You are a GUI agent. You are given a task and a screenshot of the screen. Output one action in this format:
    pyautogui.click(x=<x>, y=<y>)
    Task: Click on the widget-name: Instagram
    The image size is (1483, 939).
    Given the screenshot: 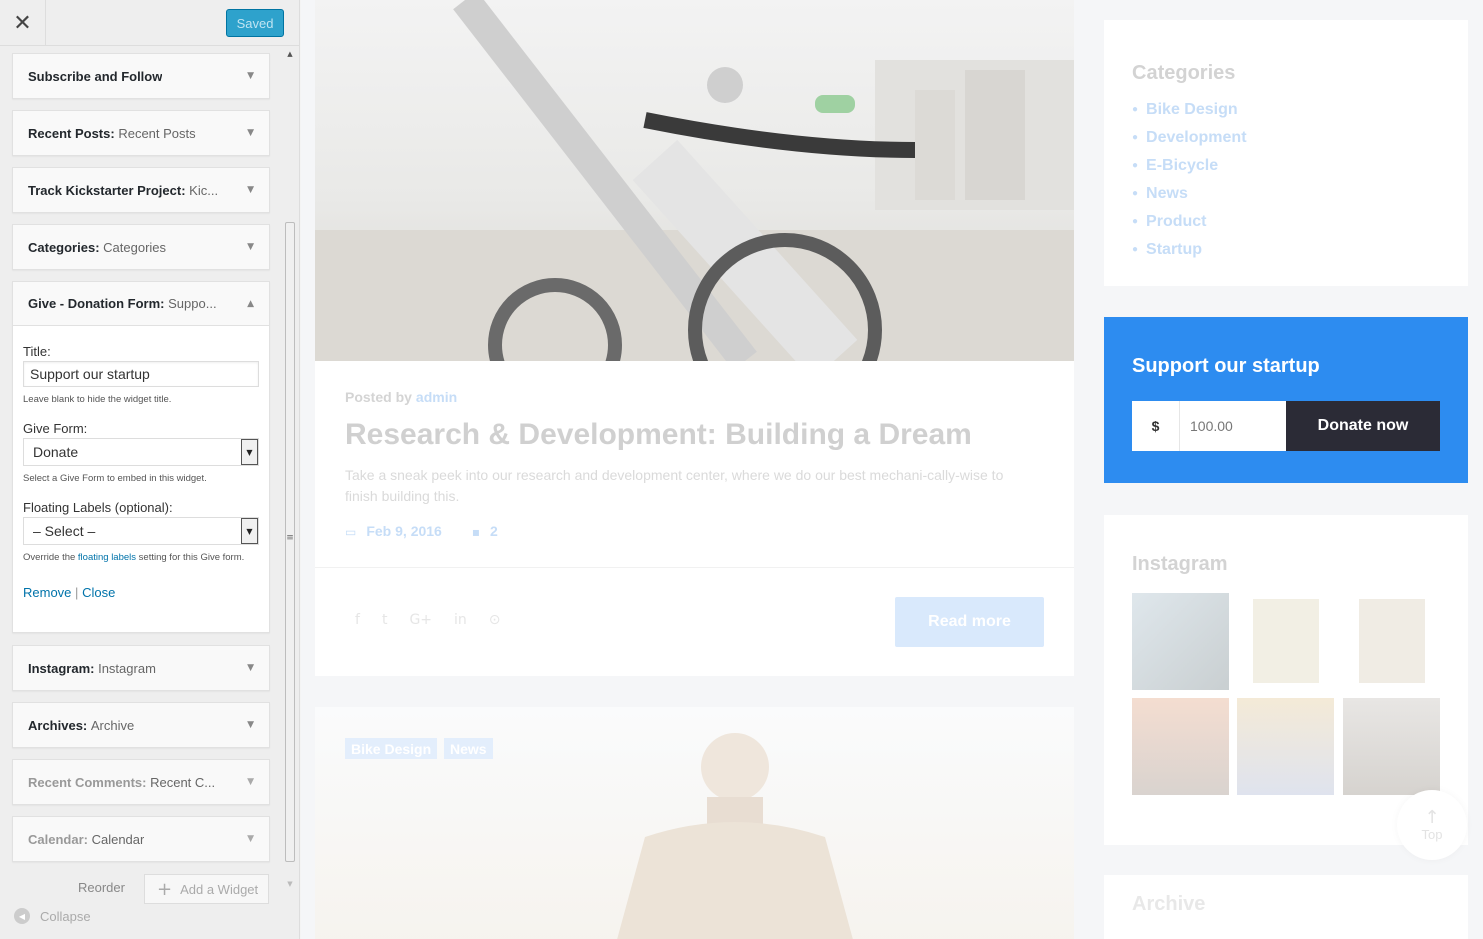 What is the action you would take?
    pyautogui.click(x=59, y=668)
    